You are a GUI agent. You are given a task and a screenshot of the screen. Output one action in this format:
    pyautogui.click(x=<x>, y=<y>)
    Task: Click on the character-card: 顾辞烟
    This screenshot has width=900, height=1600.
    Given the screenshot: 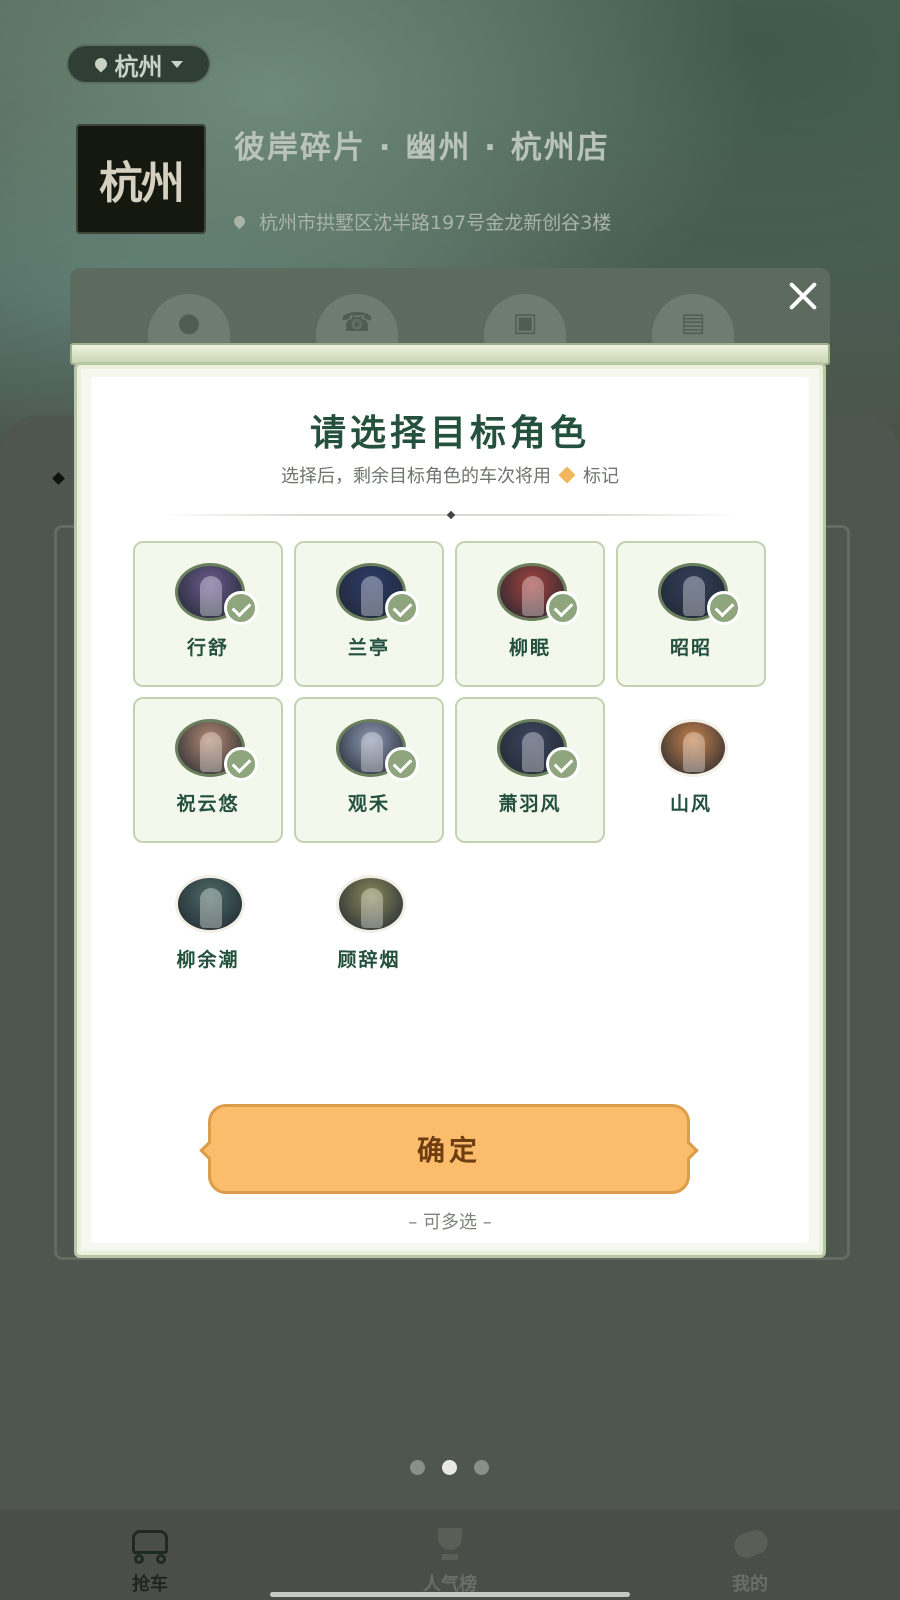 What is the action you would take?
    pyautogui.click(x=369, y=926)
    